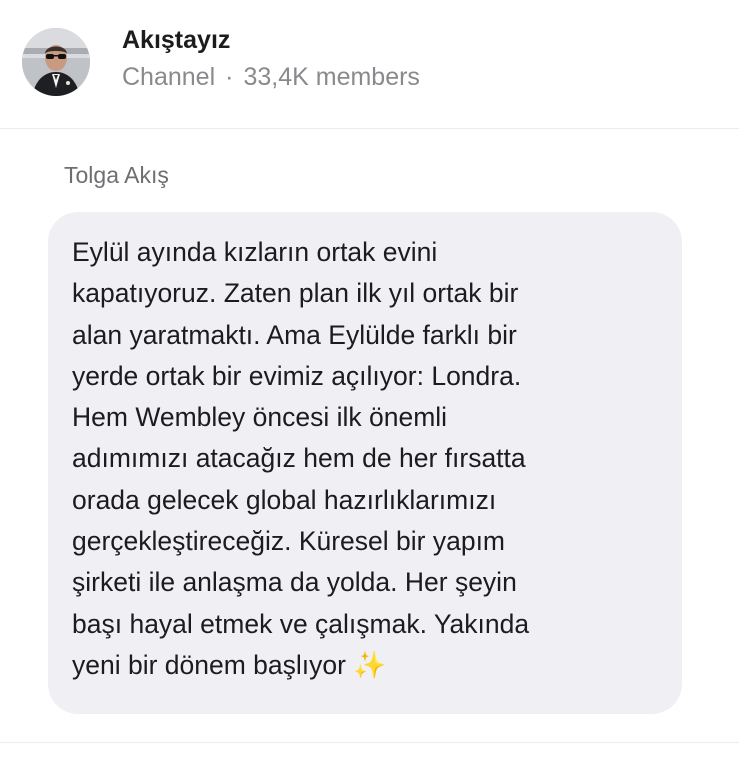 Image resolution: width=739 pixels, height=760 pixels. What do you see at coordinates (369, 742) in the screenshot?
I see `bottom-divider` at bounding box center [369, 742].